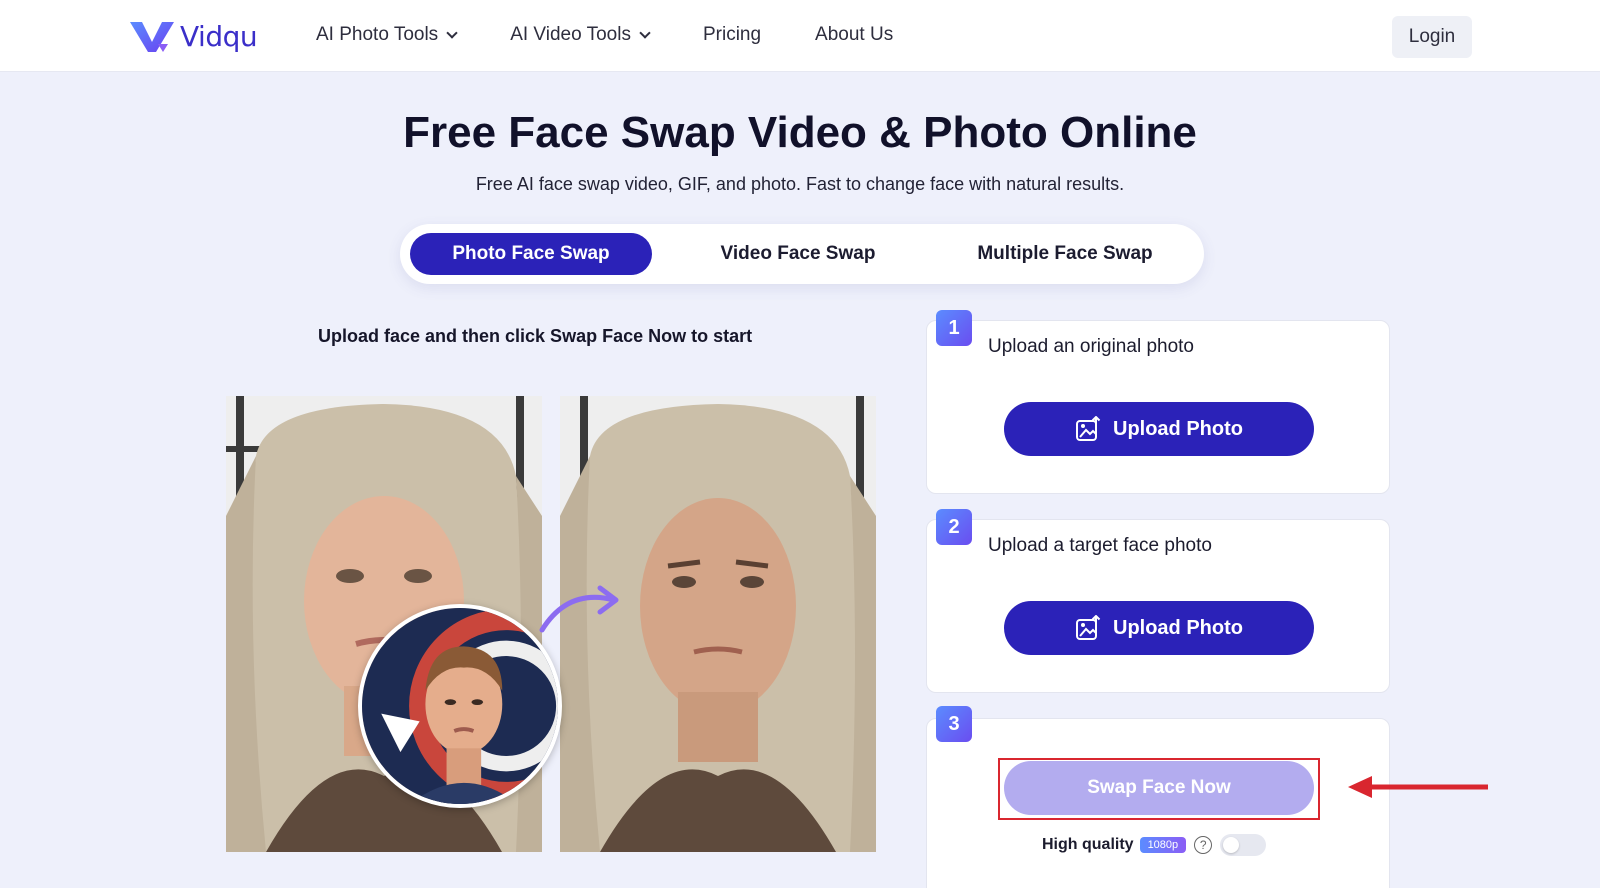  I want to click on resolution-badge: 1080p, so click(1163, 845).